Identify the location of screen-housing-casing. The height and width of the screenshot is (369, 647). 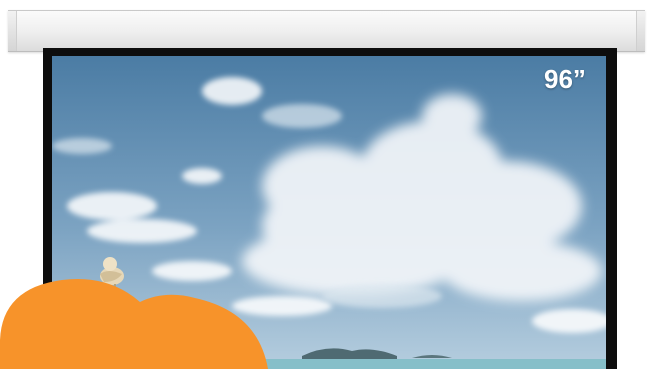
(326, 31).